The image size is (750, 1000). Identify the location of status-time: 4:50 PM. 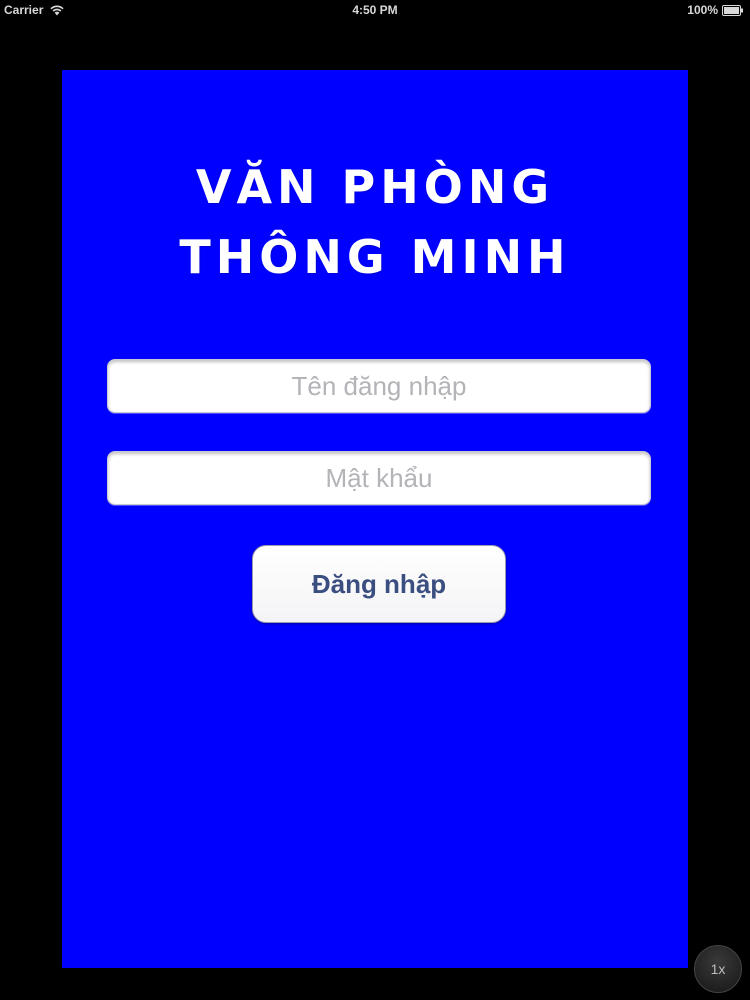
(375, 10).